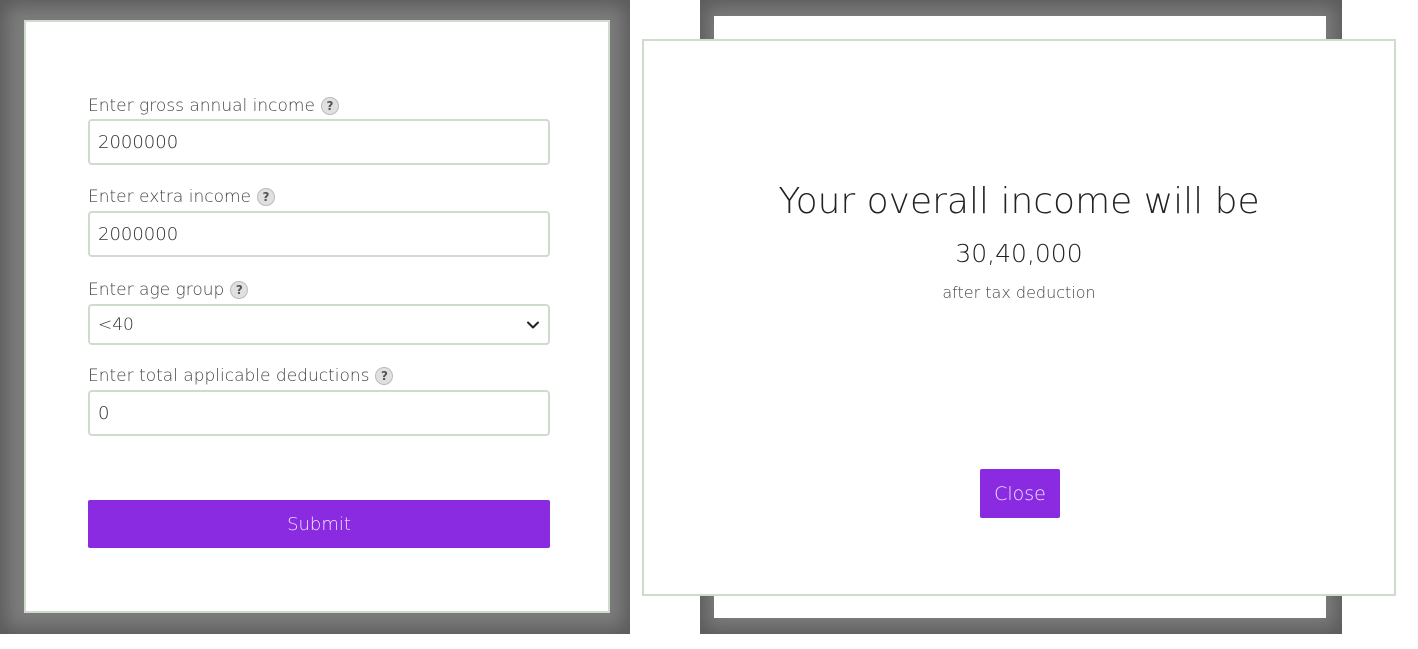 The width and height of the screenshot is (1418, 649). What do you see at coordinates (319, 324) in the screenshot?
I see `age-group-select: <40` at bounding box center [319, 324].